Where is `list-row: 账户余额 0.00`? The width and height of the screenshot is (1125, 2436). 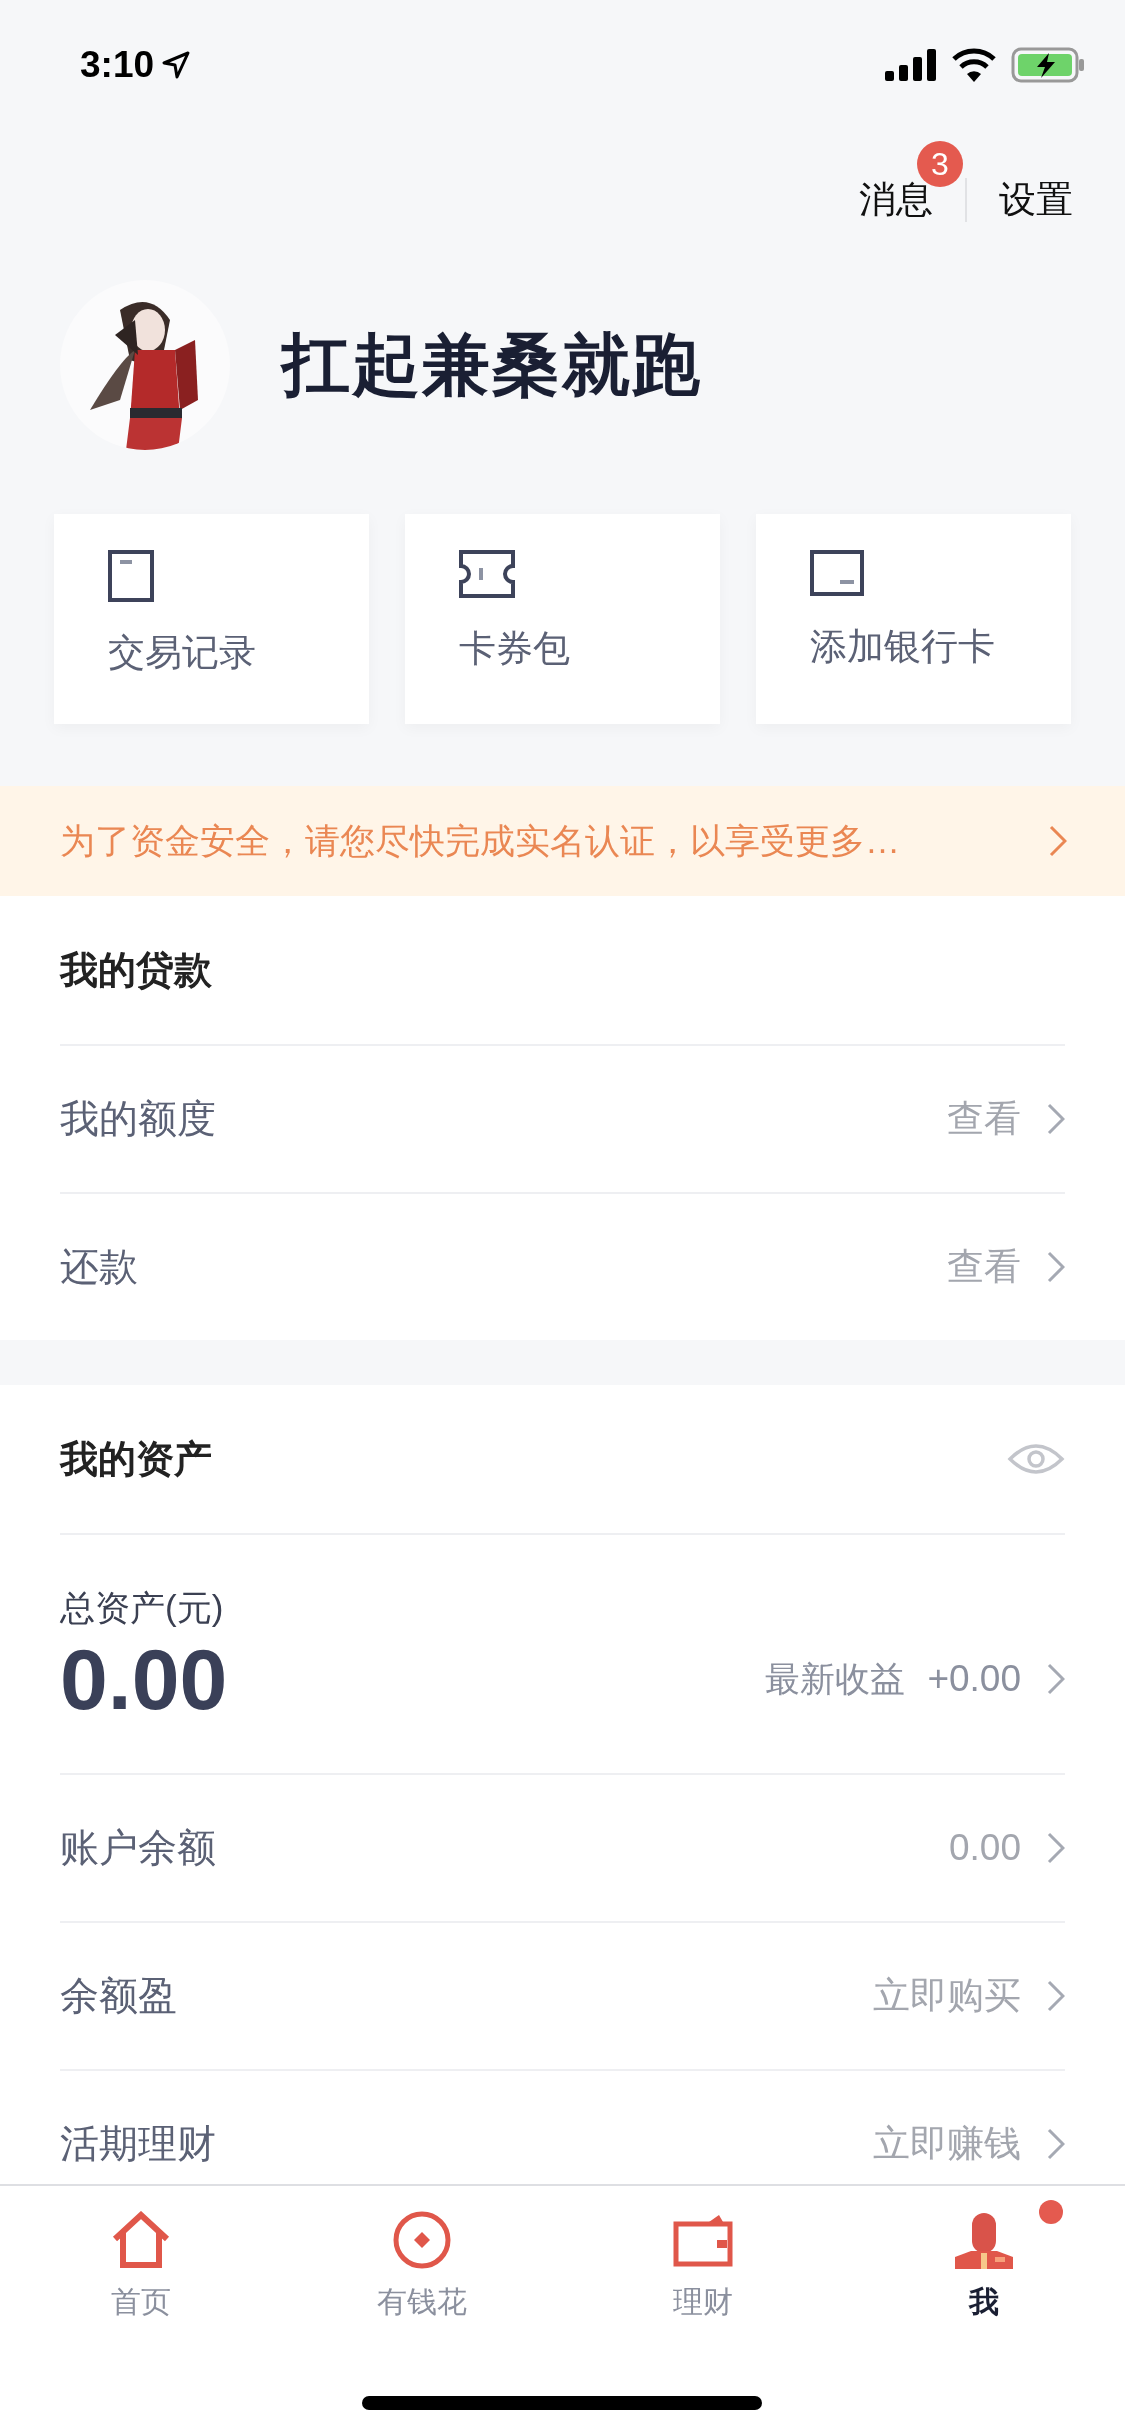 list-row: 账户余额 0.00 is located at coordinates (562, 1847).